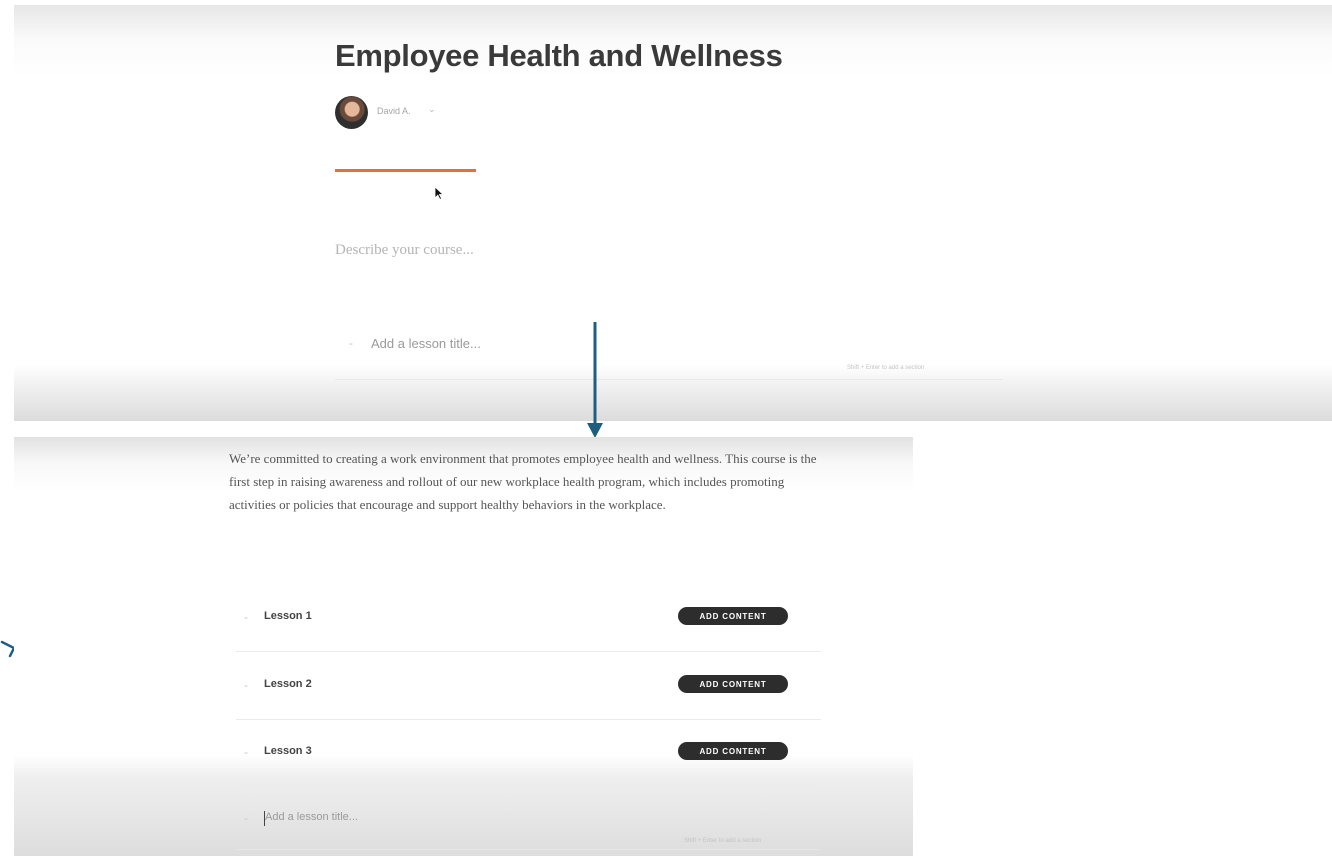 Image resolution: width=1332 pixels, height=856 pixels. Describe the element at coordinates (439, 193) in the screenshot. I see `mouse-cursor-icon` at that location.